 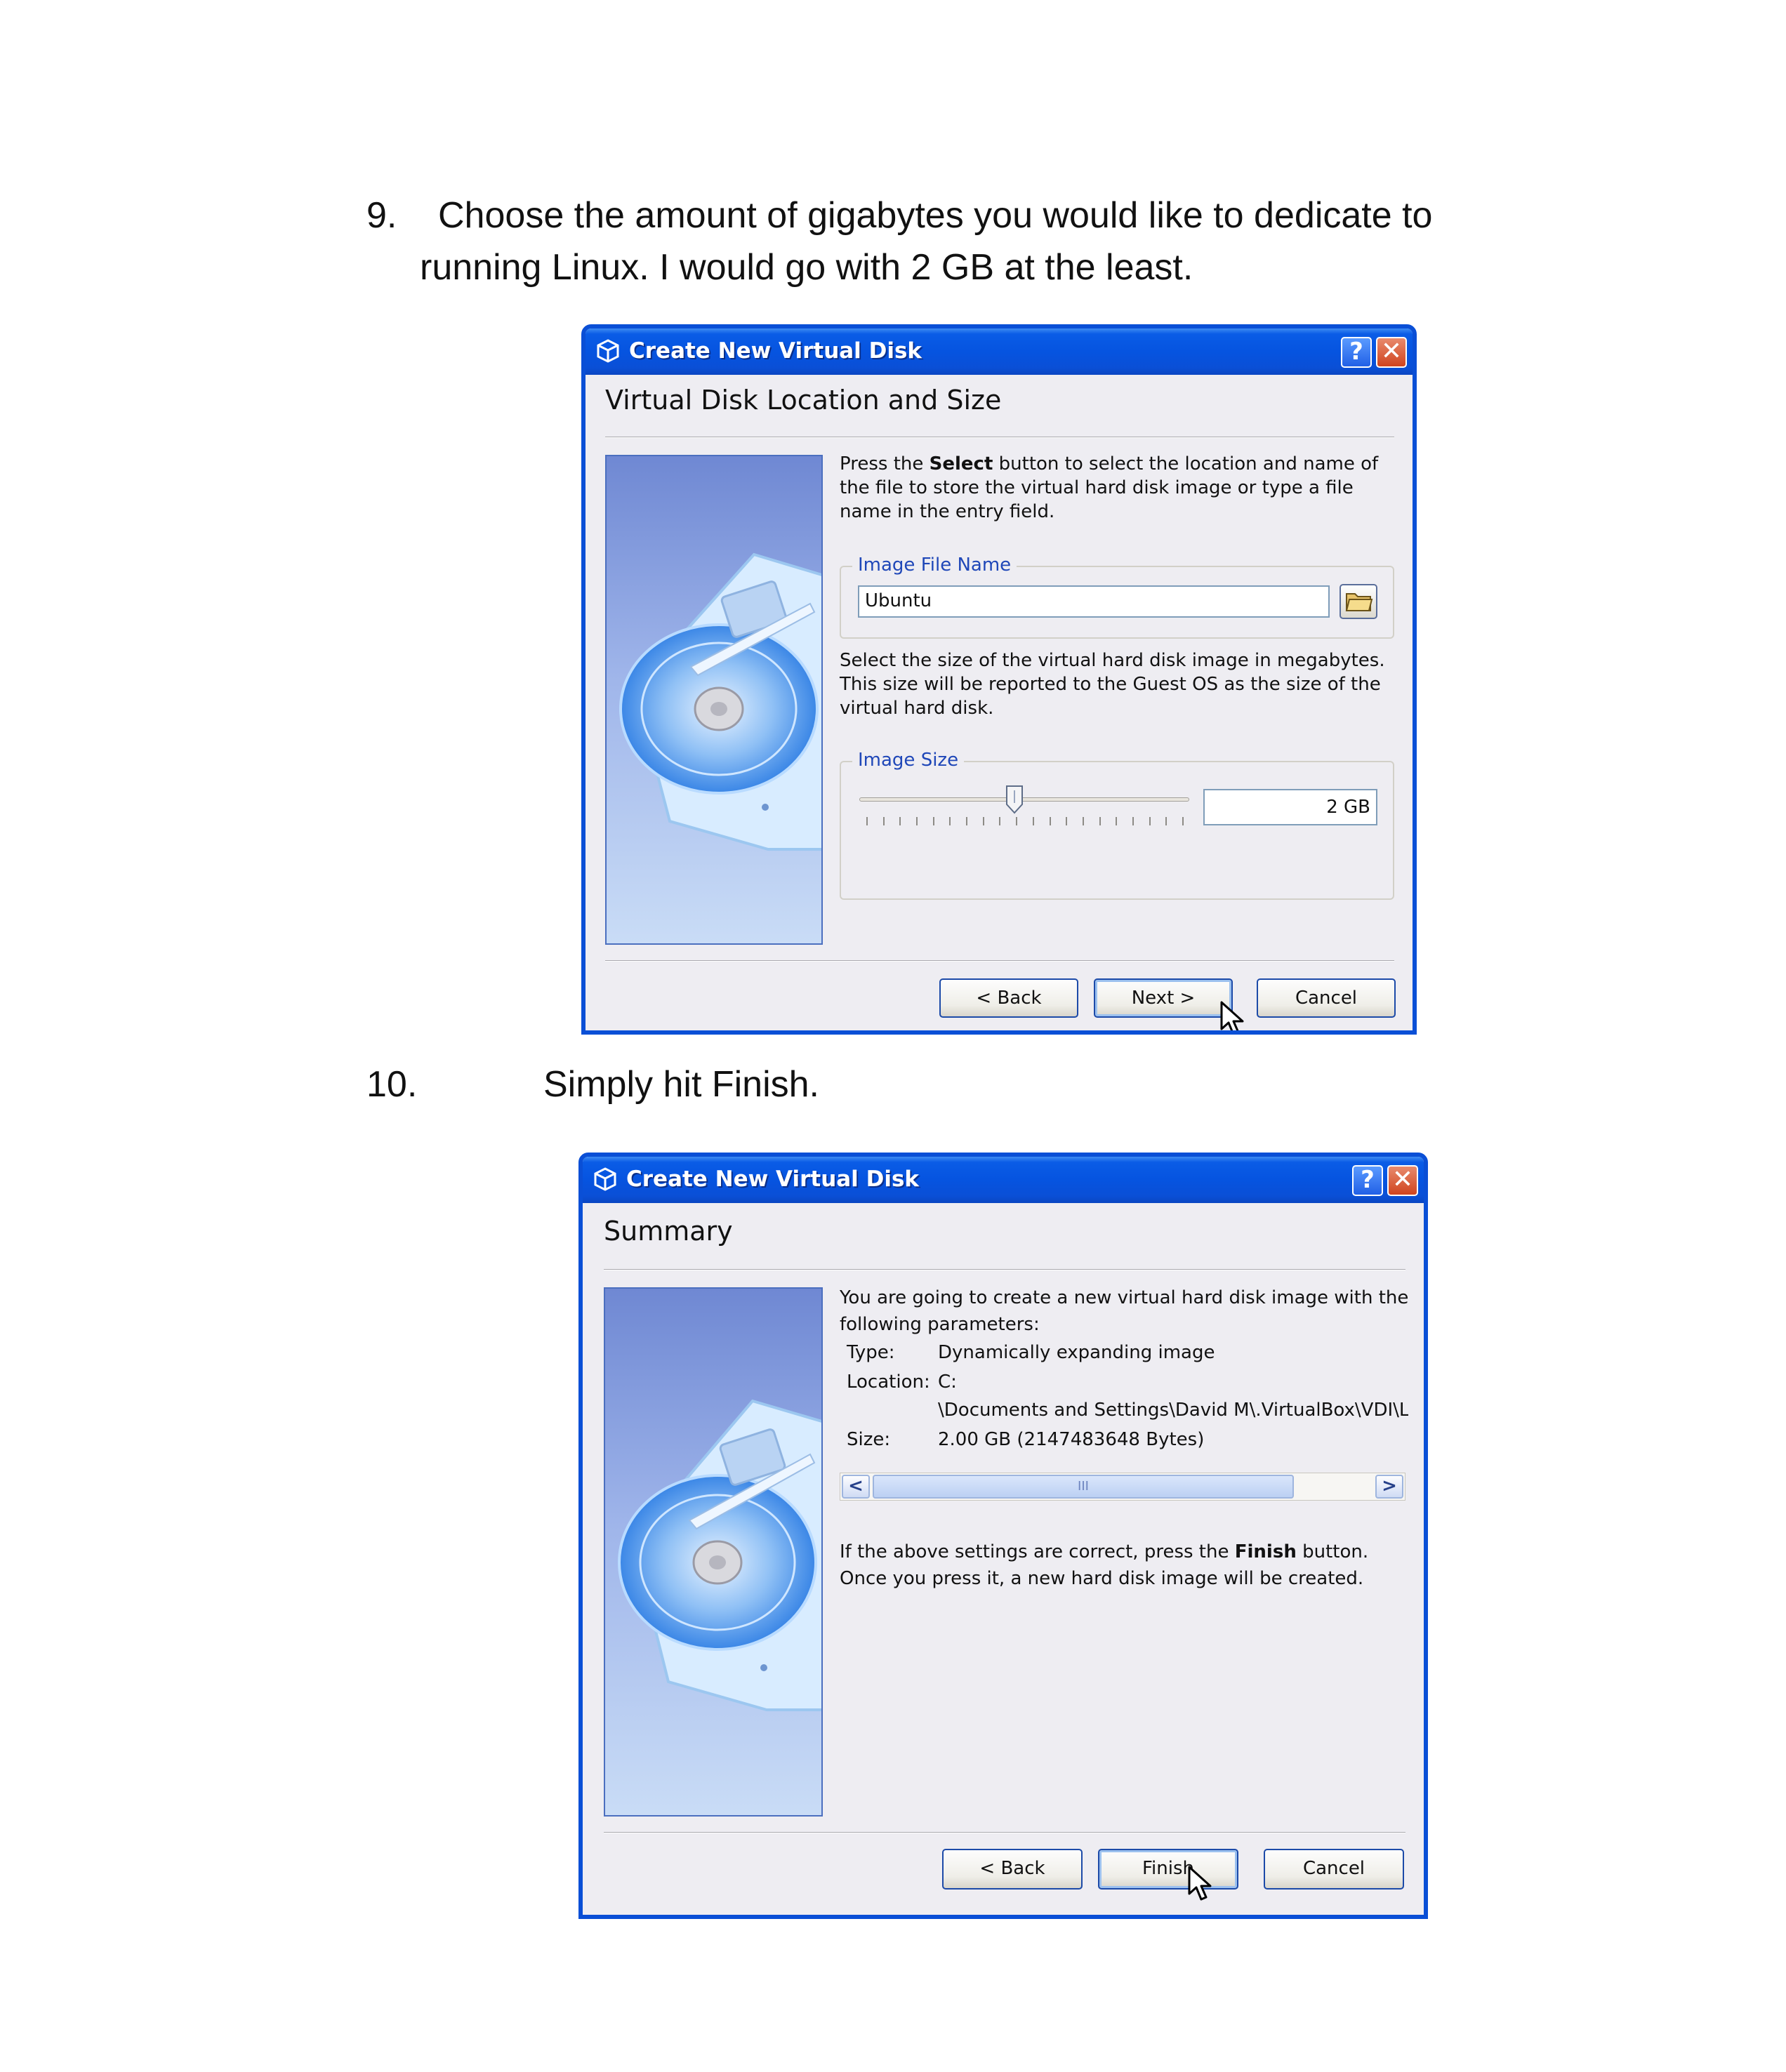 I want to click on image-file-name-label: Image File Name, so click(x=935, y=565).